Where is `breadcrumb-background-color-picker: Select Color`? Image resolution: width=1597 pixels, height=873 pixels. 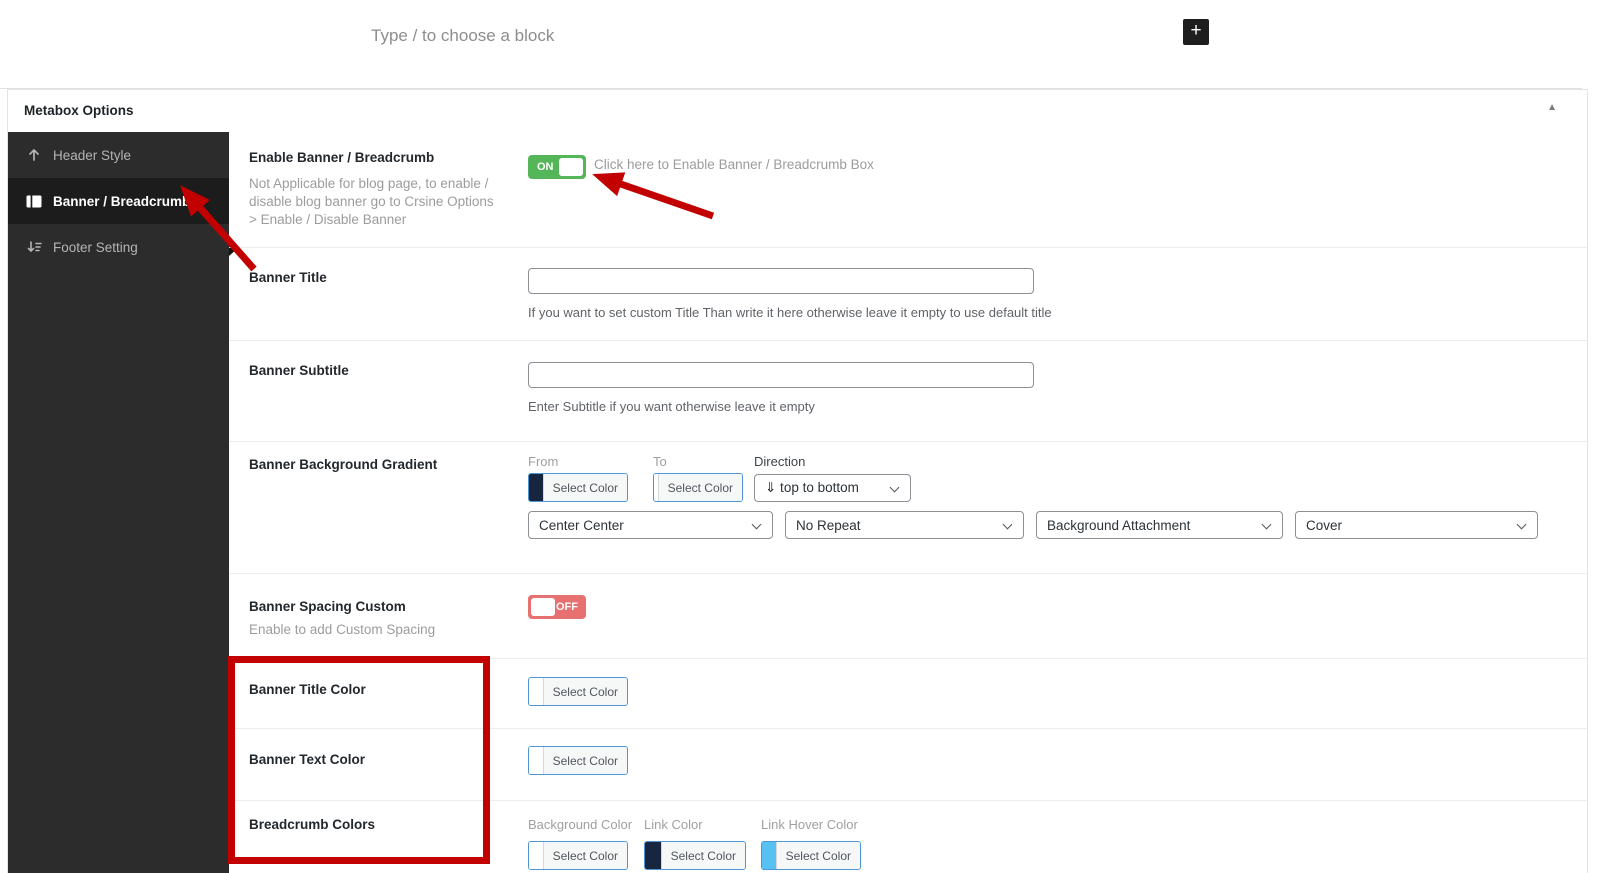 breadcrumb-background-color-picker: Select Color is located at coordinates (578, 855).